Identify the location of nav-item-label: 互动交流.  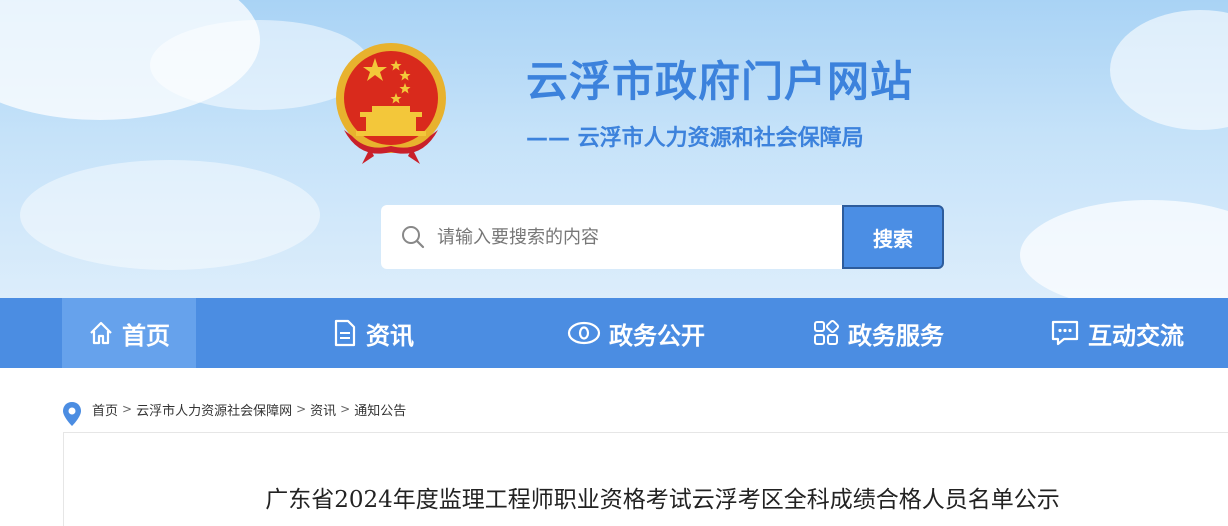
(1136, 335).